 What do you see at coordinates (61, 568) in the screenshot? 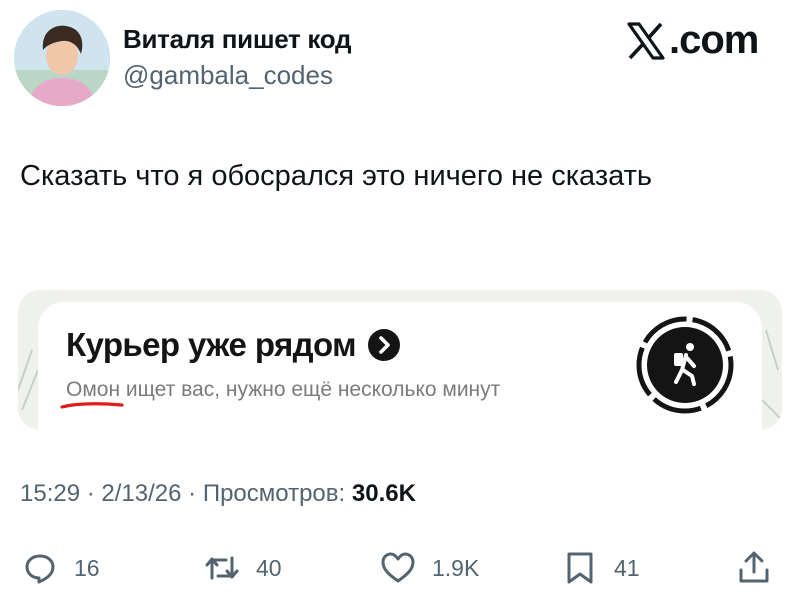
I see `reply-button: 16` at bounding box center [61, 568].